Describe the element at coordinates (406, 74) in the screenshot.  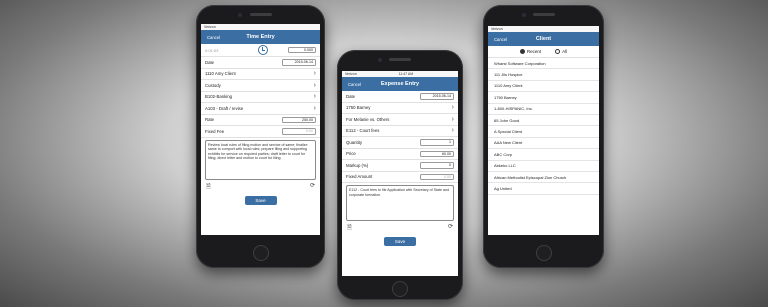
I see `time-label: 11:47 AM` at that location.